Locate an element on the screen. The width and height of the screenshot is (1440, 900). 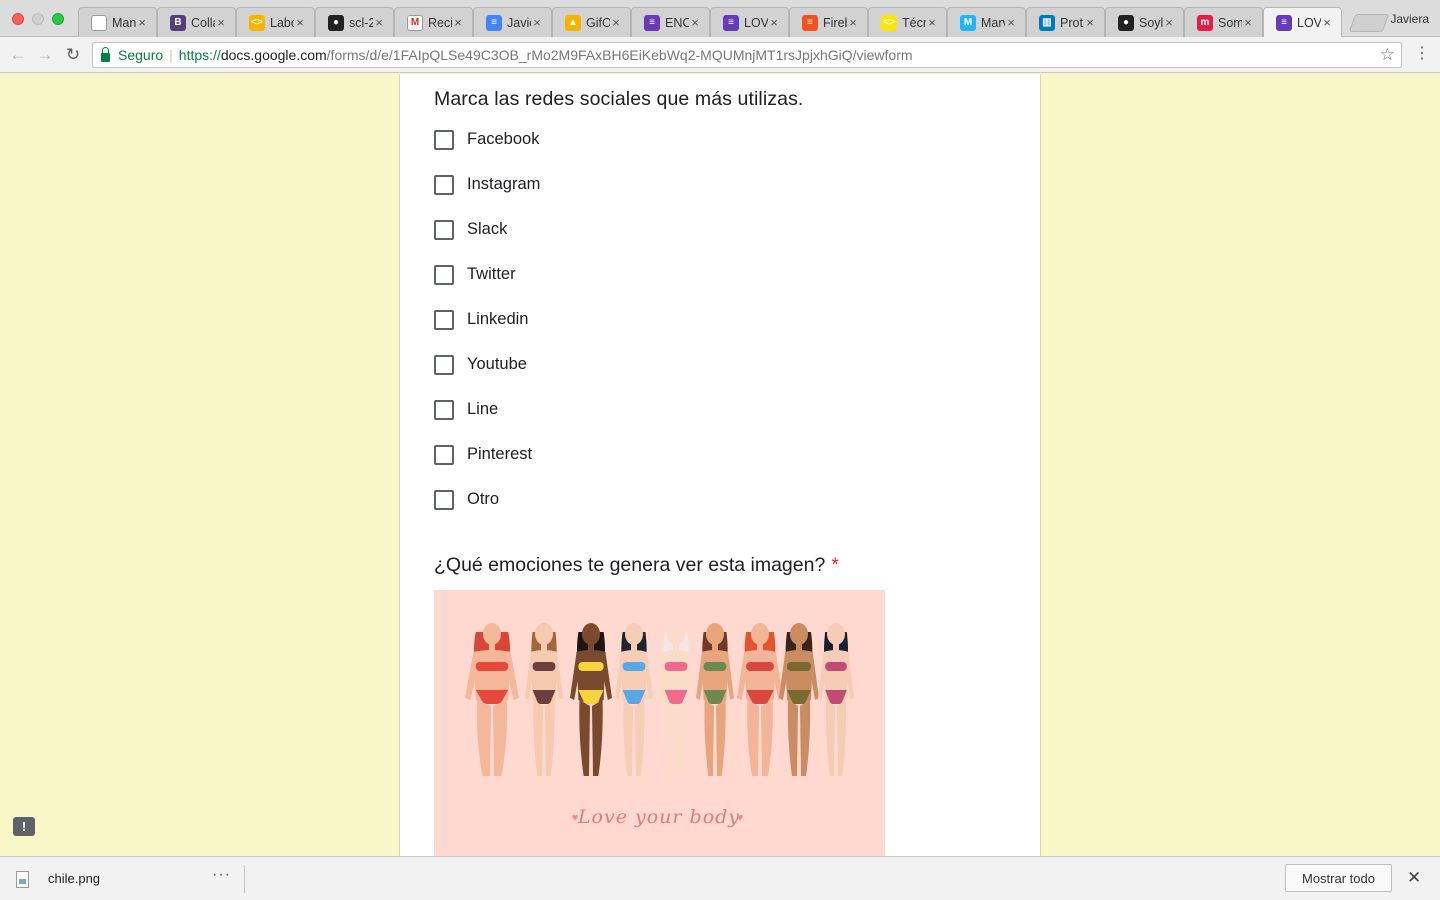
tab-title: Som is located at coordinates (1230, 22).